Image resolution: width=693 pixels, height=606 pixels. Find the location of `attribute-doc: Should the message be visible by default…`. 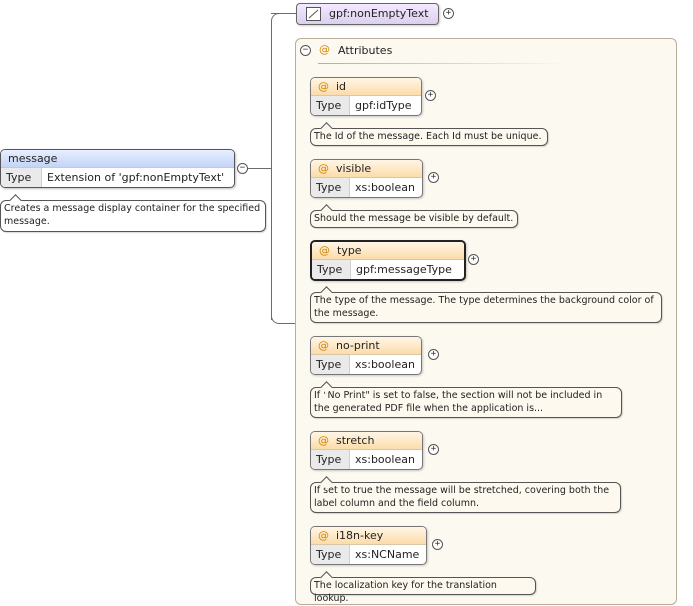

attribute-doc: Should the message be visible by default… is located at coordinates (414, 219).